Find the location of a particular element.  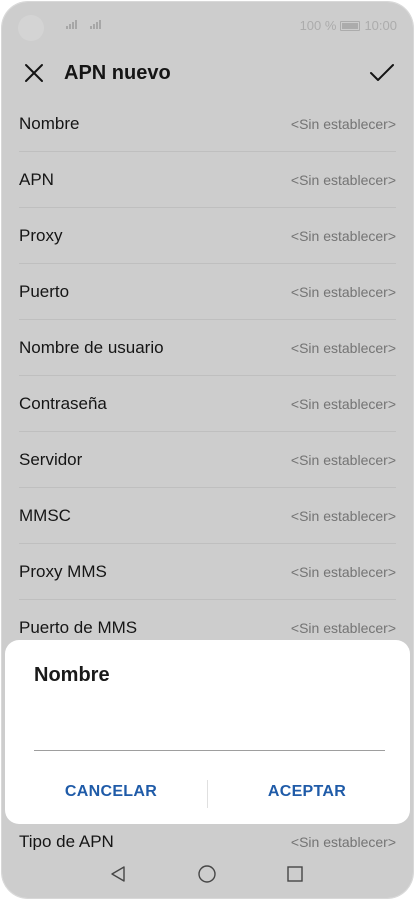

app-header: APN nuevo is located at coordinates (207, 73).